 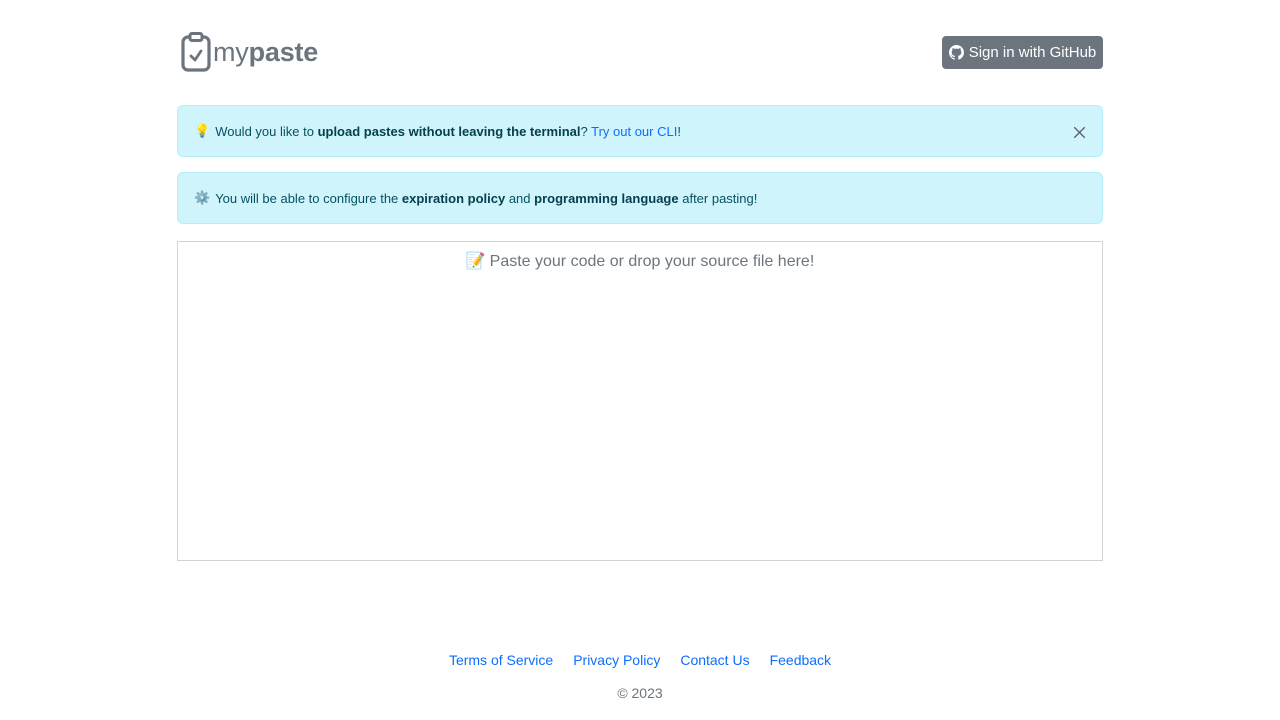 What do you see at coordinates (1032, 52) in the screenshot?
I see `signin-label: Sign in with GitHub` at bounding box center [1032, 52].